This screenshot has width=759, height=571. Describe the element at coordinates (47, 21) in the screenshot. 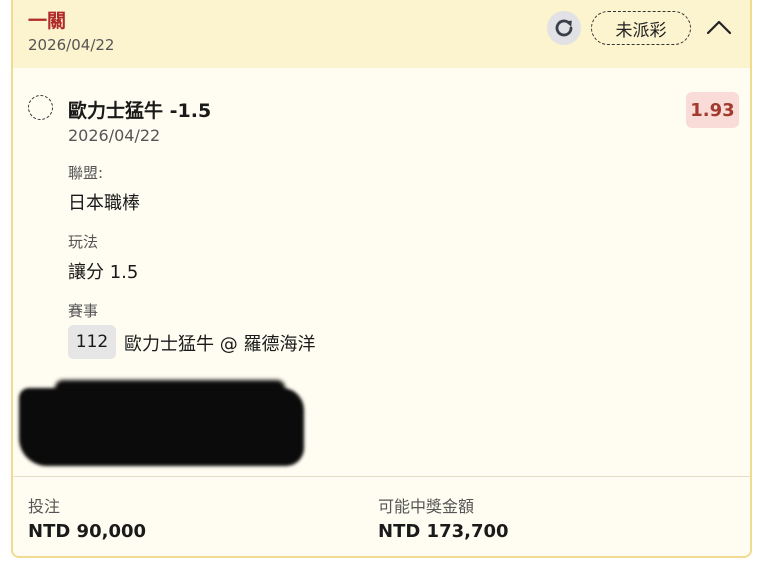

I see `bet-type-title: 一關` at that location.